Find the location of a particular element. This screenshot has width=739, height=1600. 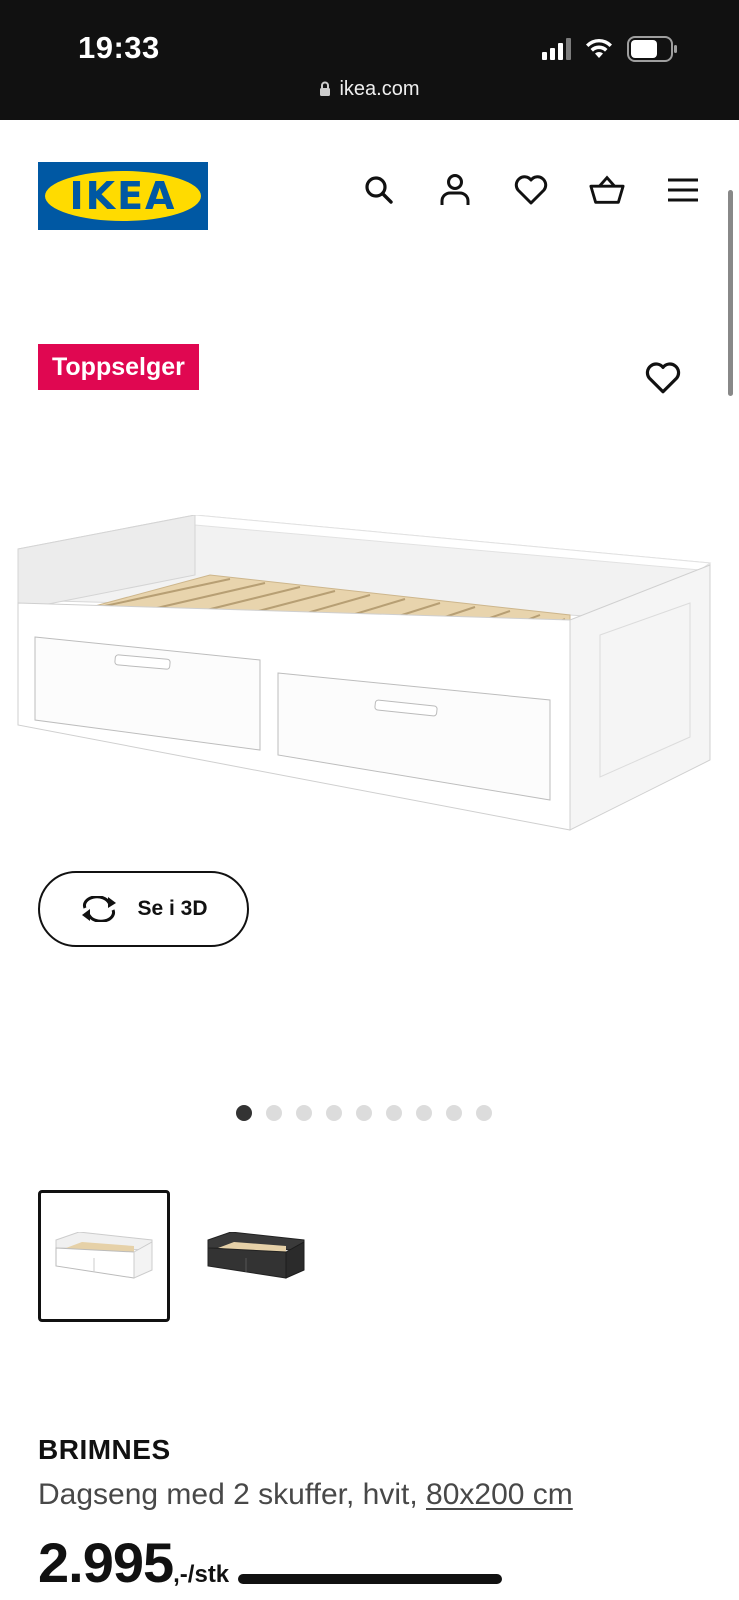

favourites-icon is located at coordinates (531, 190).